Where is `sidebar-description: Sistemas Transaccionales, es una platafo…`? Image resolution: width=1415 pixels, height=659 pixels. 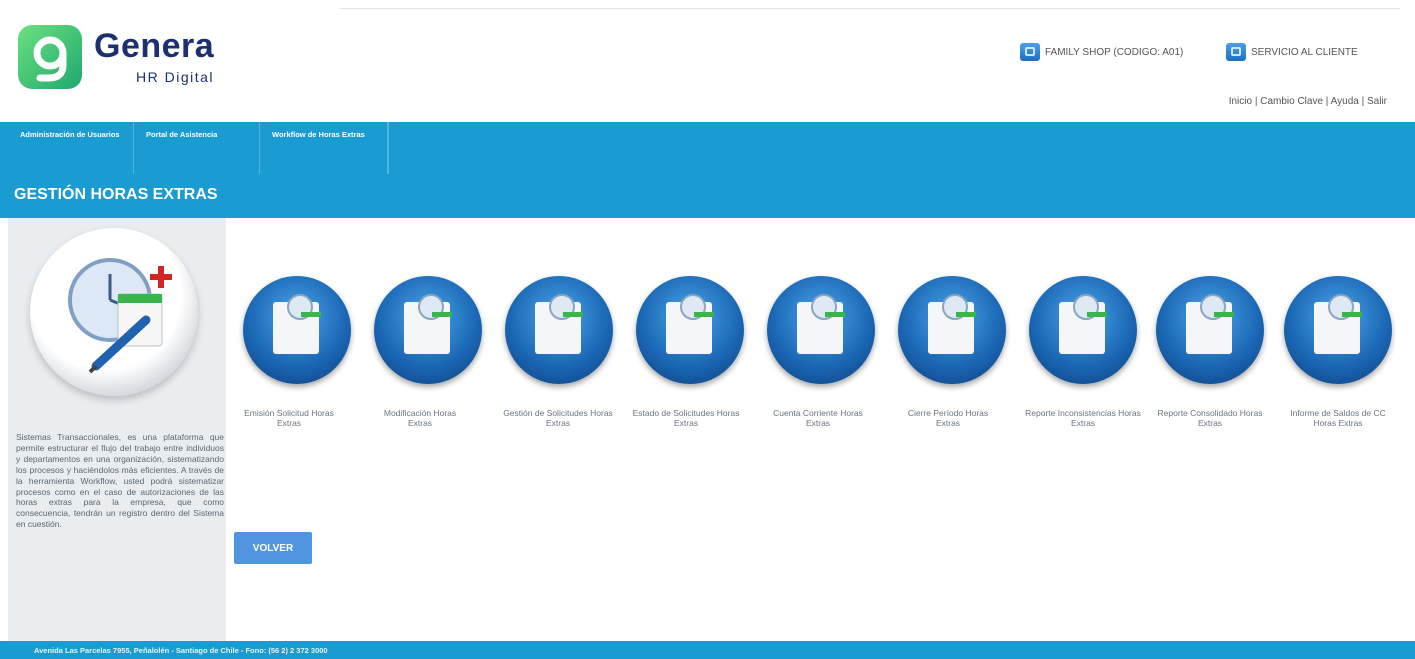
sidebar-description: Sistemas Transaccionales, es una platafo… is located at coordinates (120, 481).